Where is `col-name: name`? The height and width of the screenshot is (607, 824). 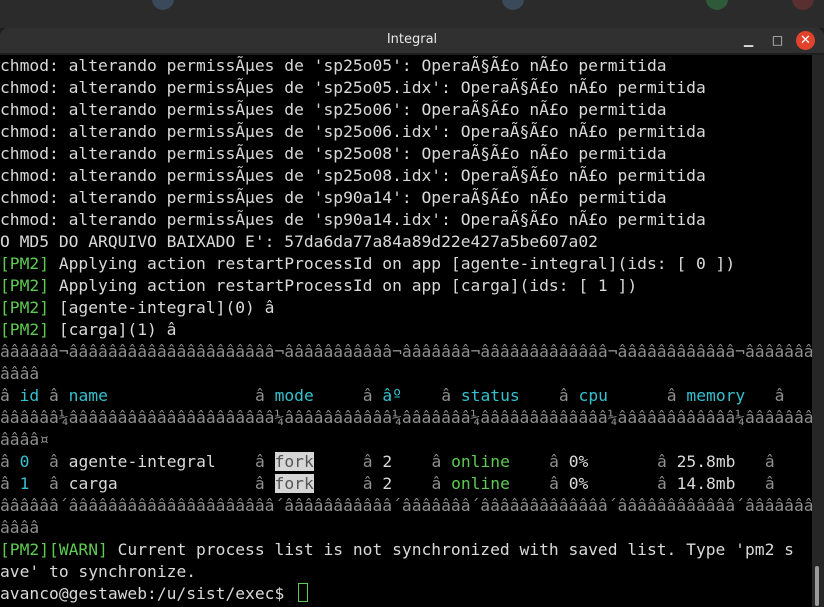 col-name: name is located at coordinates (88, 395).